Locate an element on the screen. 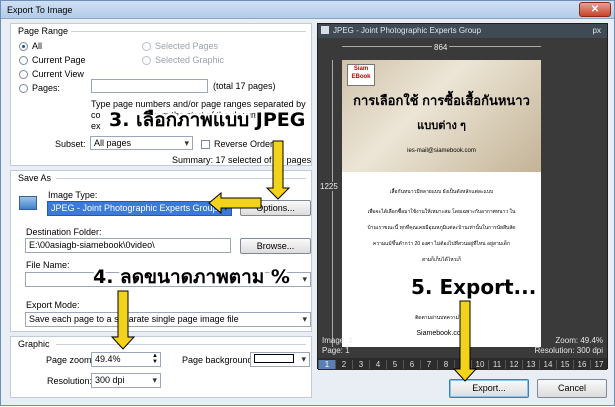 The height and width of the screenshot is (407, 615). arrow-to-page-zoom is located at coordinates (123, 320).